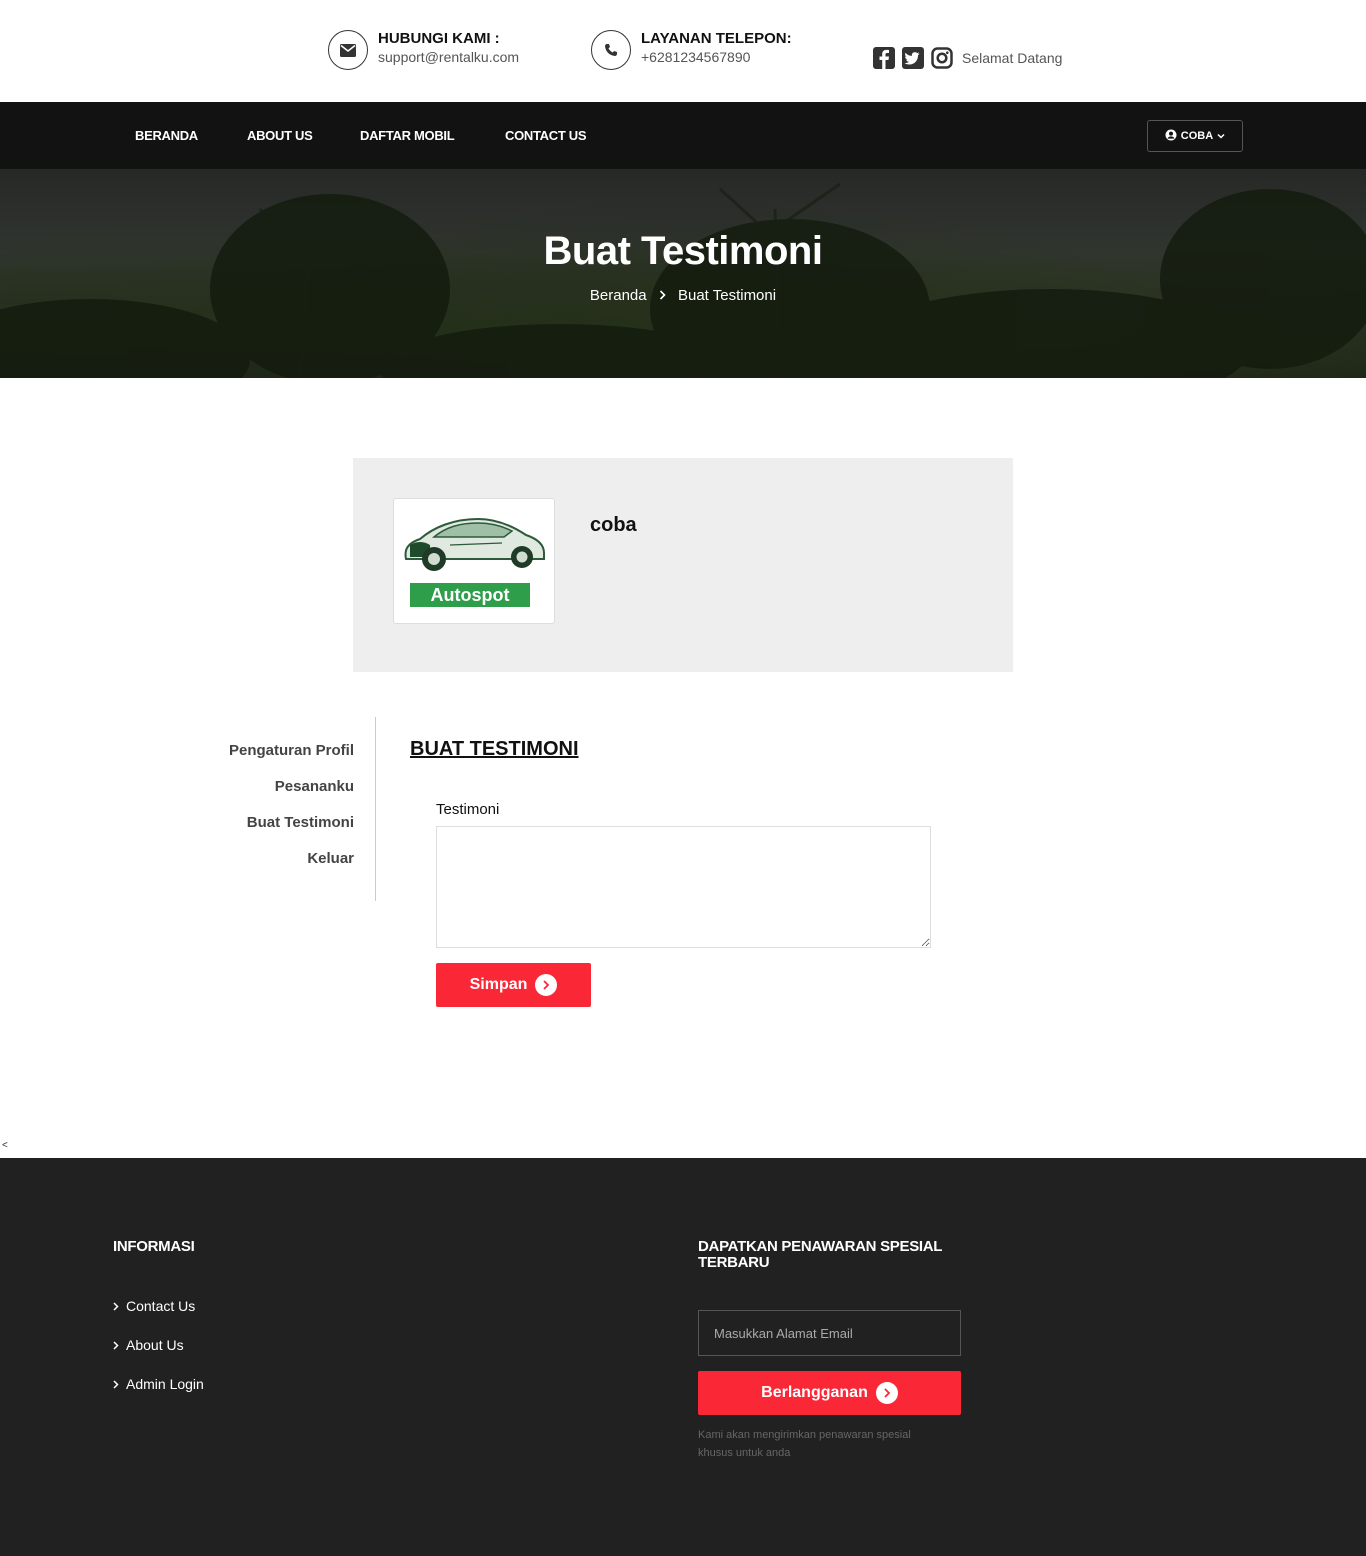 This screenshot has height=1556, width=1366. I want to click on footer-link-about-us: About Us, so click(148, 1345).